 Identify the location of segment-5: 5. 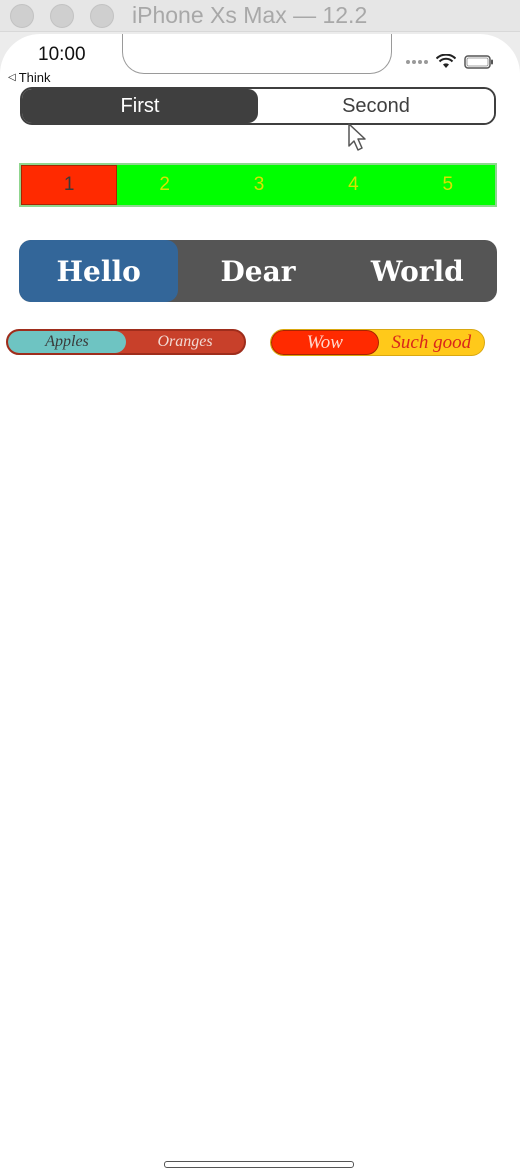
(448, 185).